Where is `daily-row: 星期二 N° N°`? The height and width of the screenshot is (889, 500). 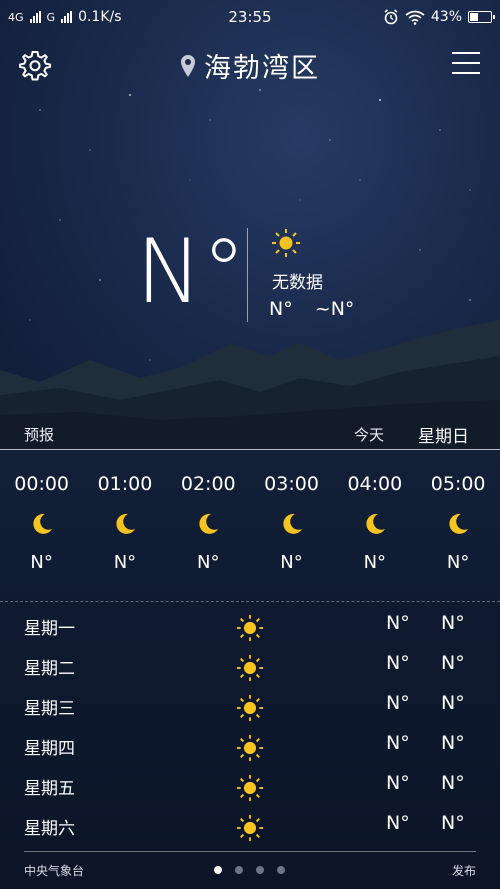 daily-row: 星期二 N° N° is located at coordinates (250, 666).